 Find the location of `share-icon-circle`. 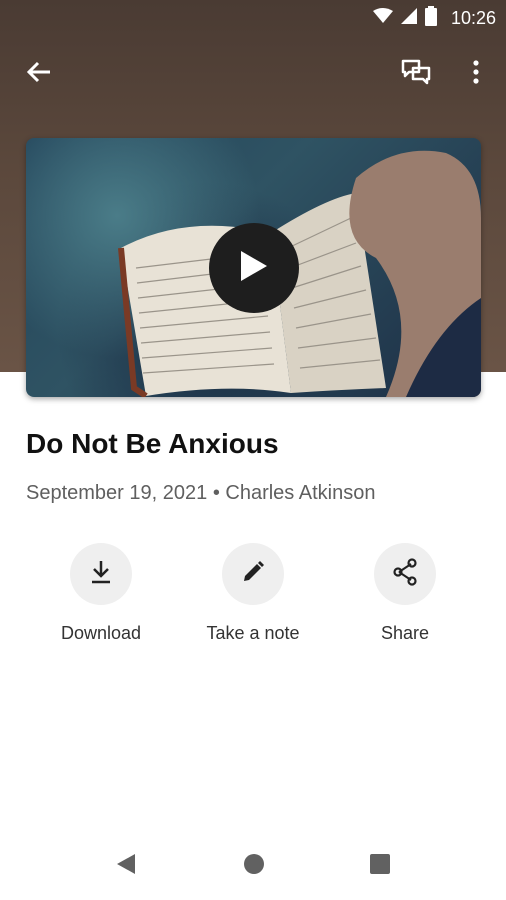

share-icon-circle is located at coordinates (405, 574).